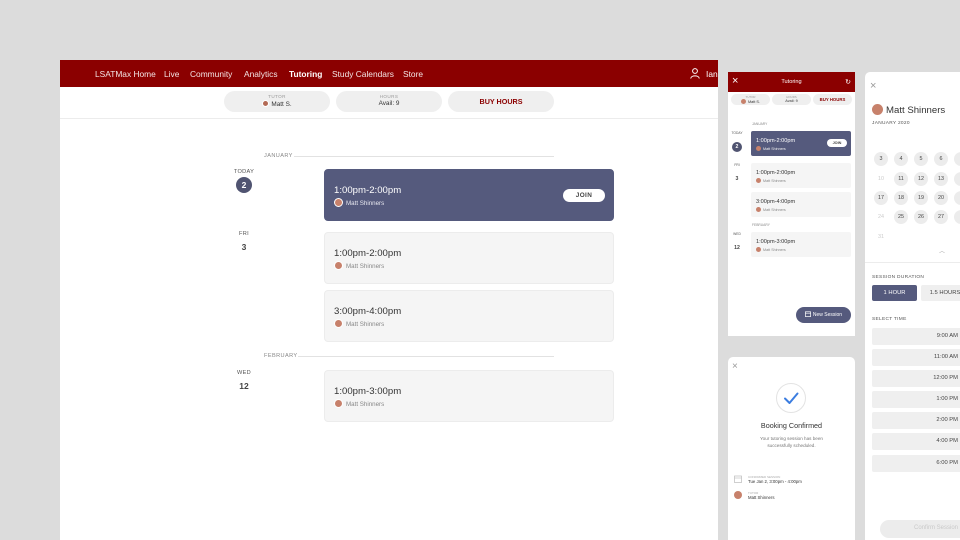  What do you see at coordinates (901, 159) in the screenshot?
I see `calendar-day: 4` at bounding box center [901, 159].